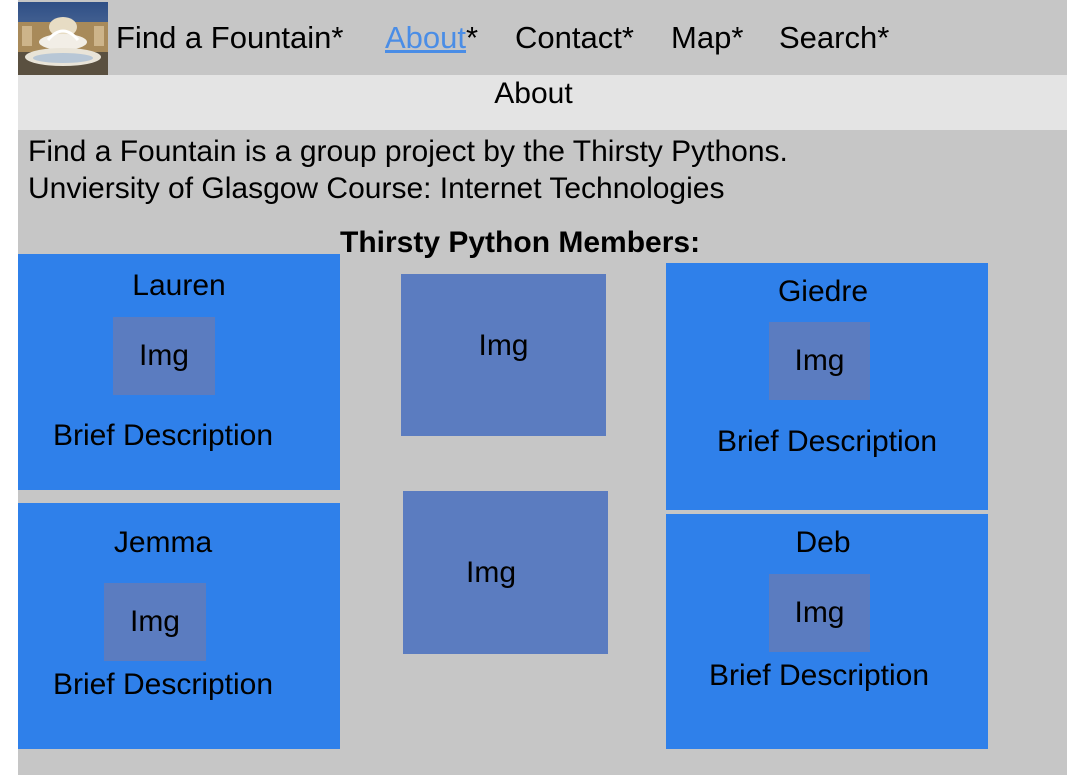 Image resolution: width=1067 pixels, height=775 pixels. I want to click on nav-item-find-a-fountain: Find a Fountain*, so click(230, 38).